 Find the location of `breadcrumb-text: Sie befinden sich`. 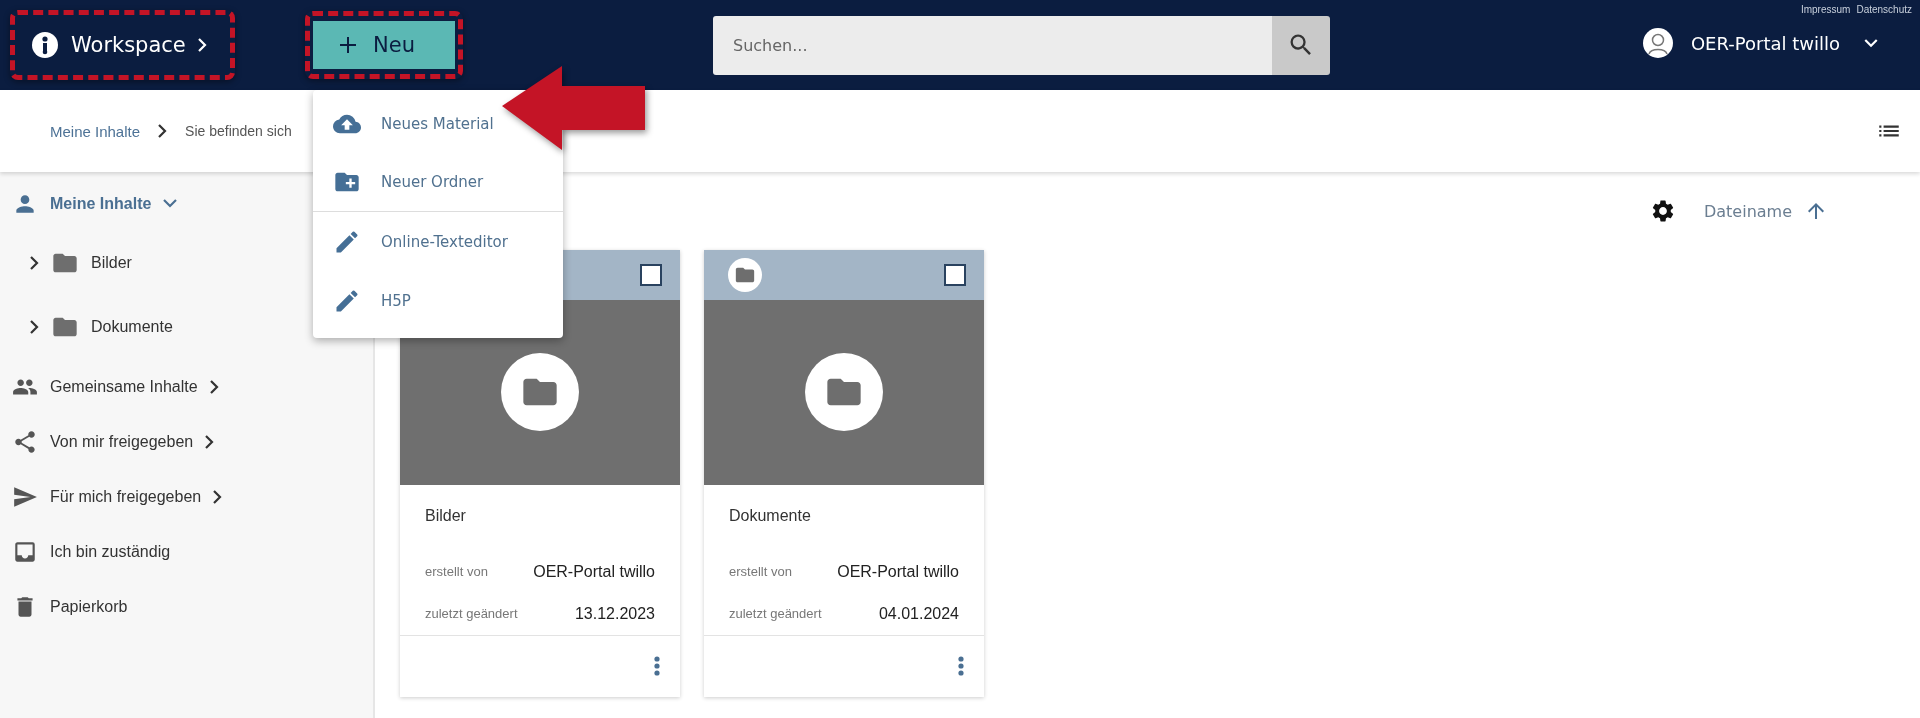

breadcrumb-text: Sie befinden sich is located at coordinates (238, 131).